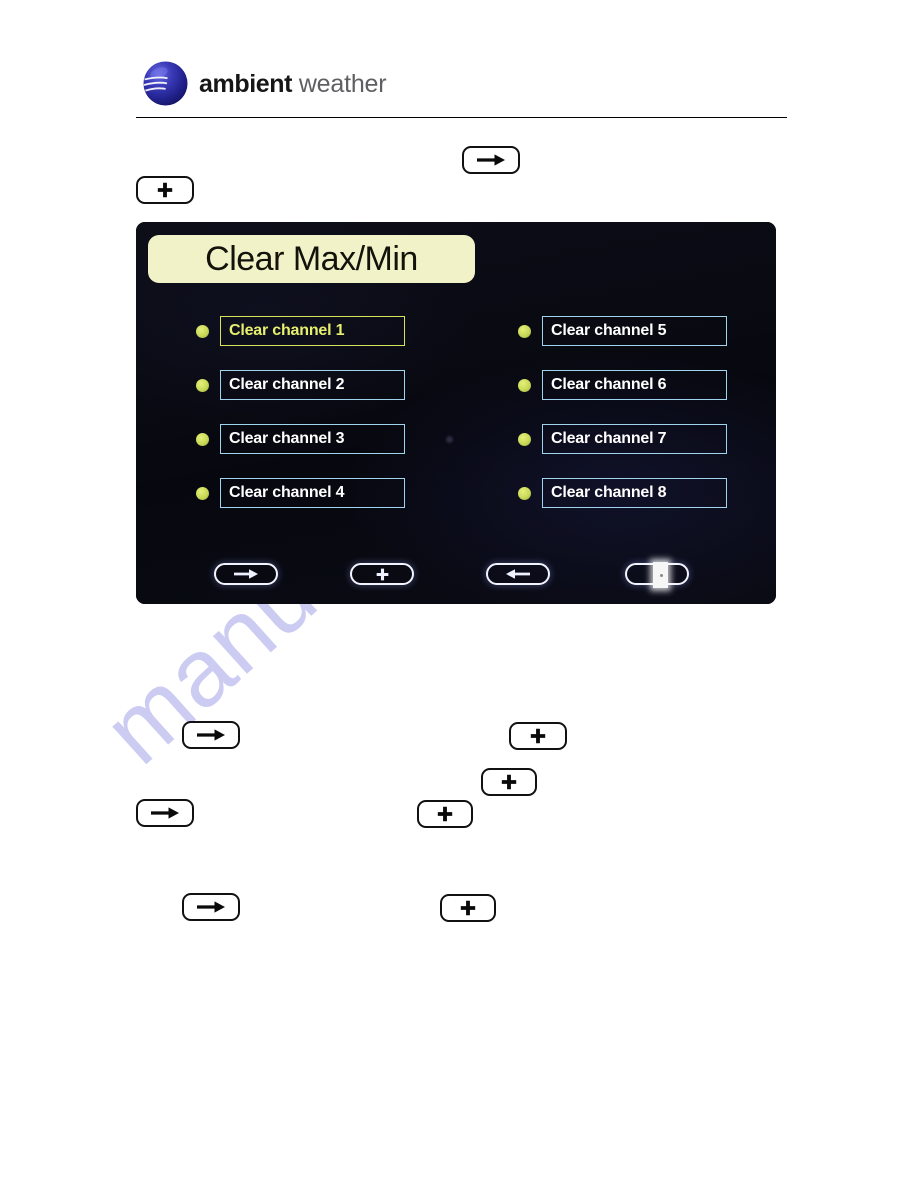 This screenshot has width=918, height=1188. I want to click on arrow-left-icon, so click(518, 574).